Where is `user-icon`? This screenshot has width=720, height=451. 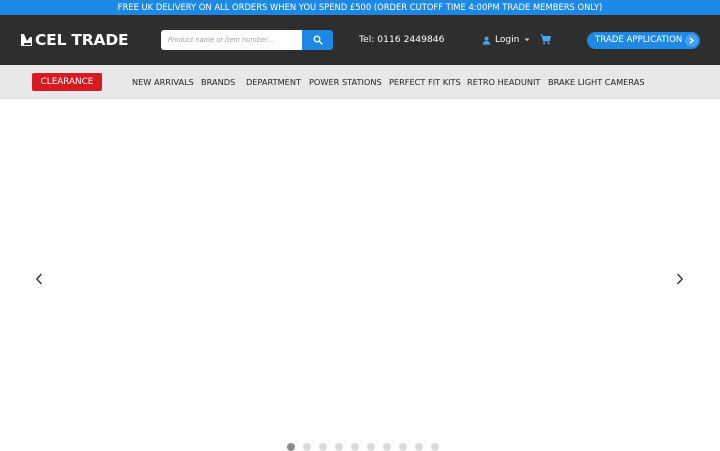 user-icon is located at coordinates (486, 40).